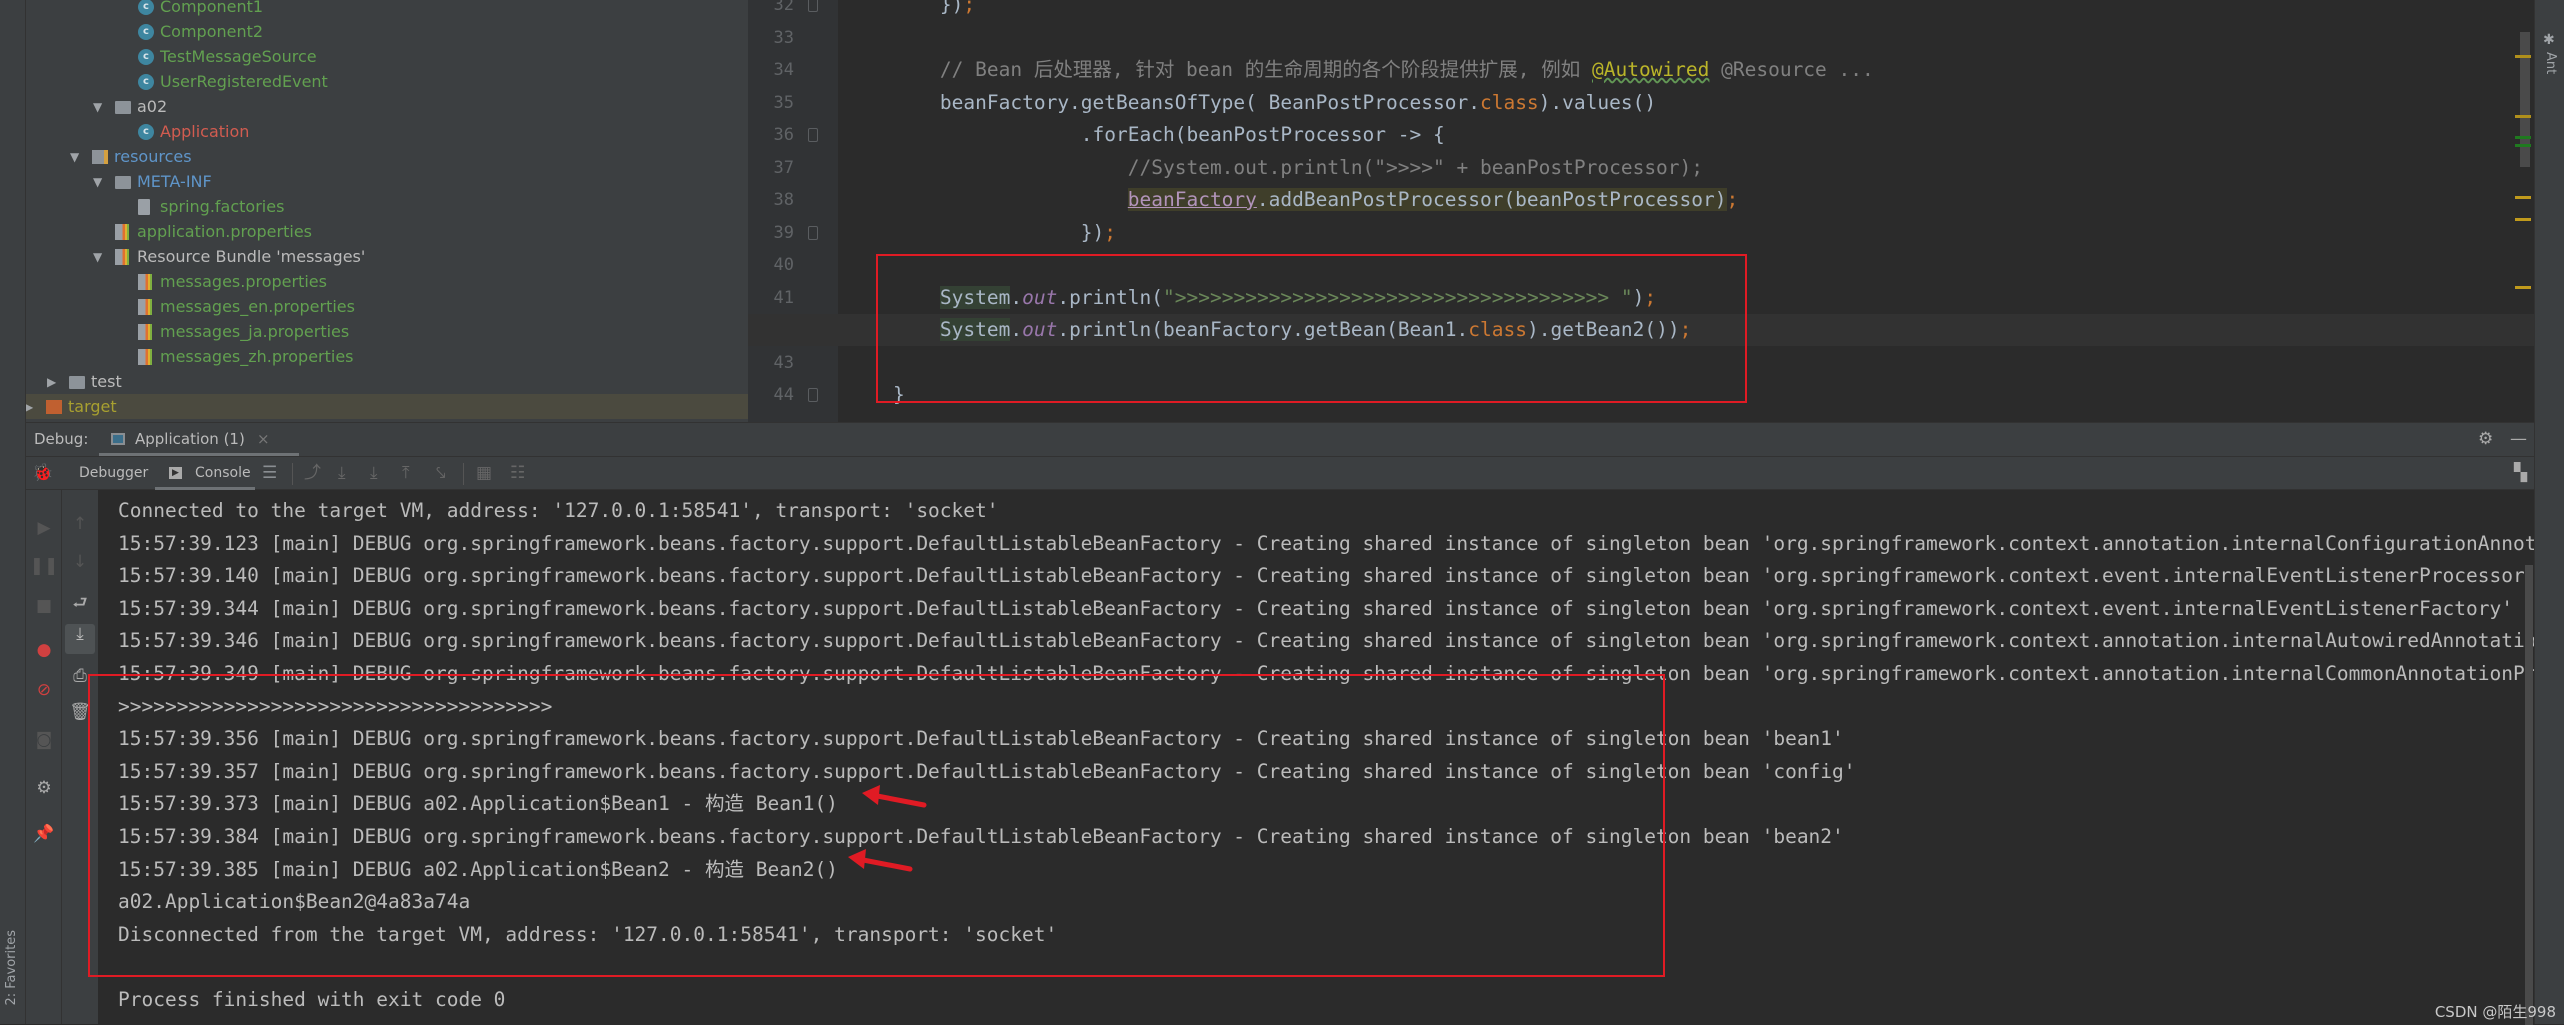 This screenshot has width=2564, height=1025. I want to click on up-arrow-icon: ↑, so click(80, 524).